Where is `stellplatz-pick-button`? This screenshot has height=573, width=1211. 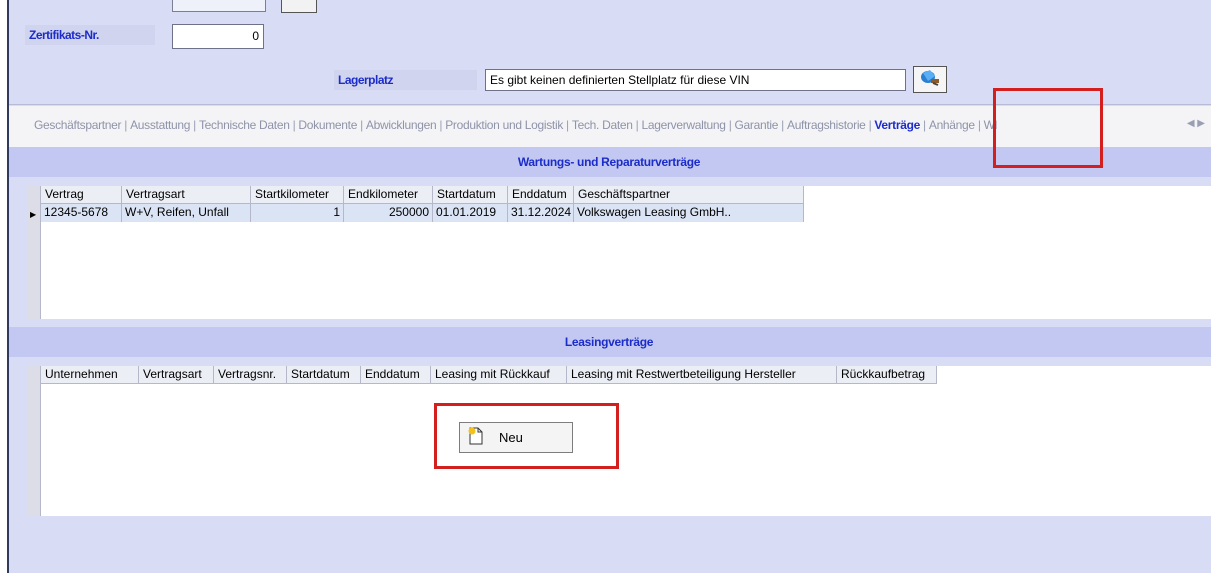 stellplatz-pick-button is located at coordinates (930, 79).